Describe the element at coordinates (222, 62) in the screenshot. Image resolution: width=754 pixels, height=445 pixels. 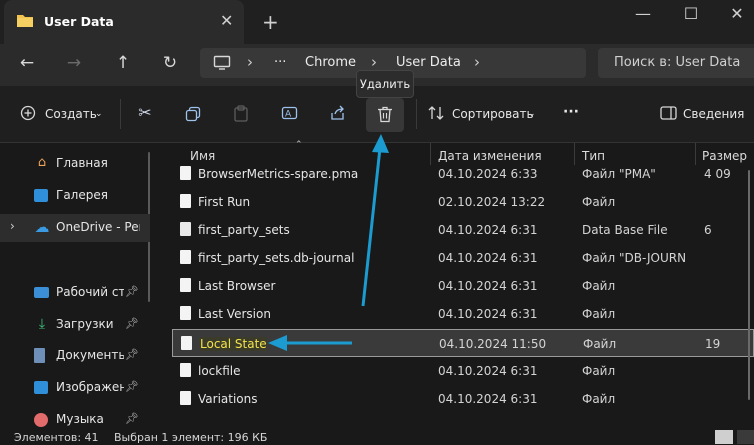
I see `computer-icon` at that location.